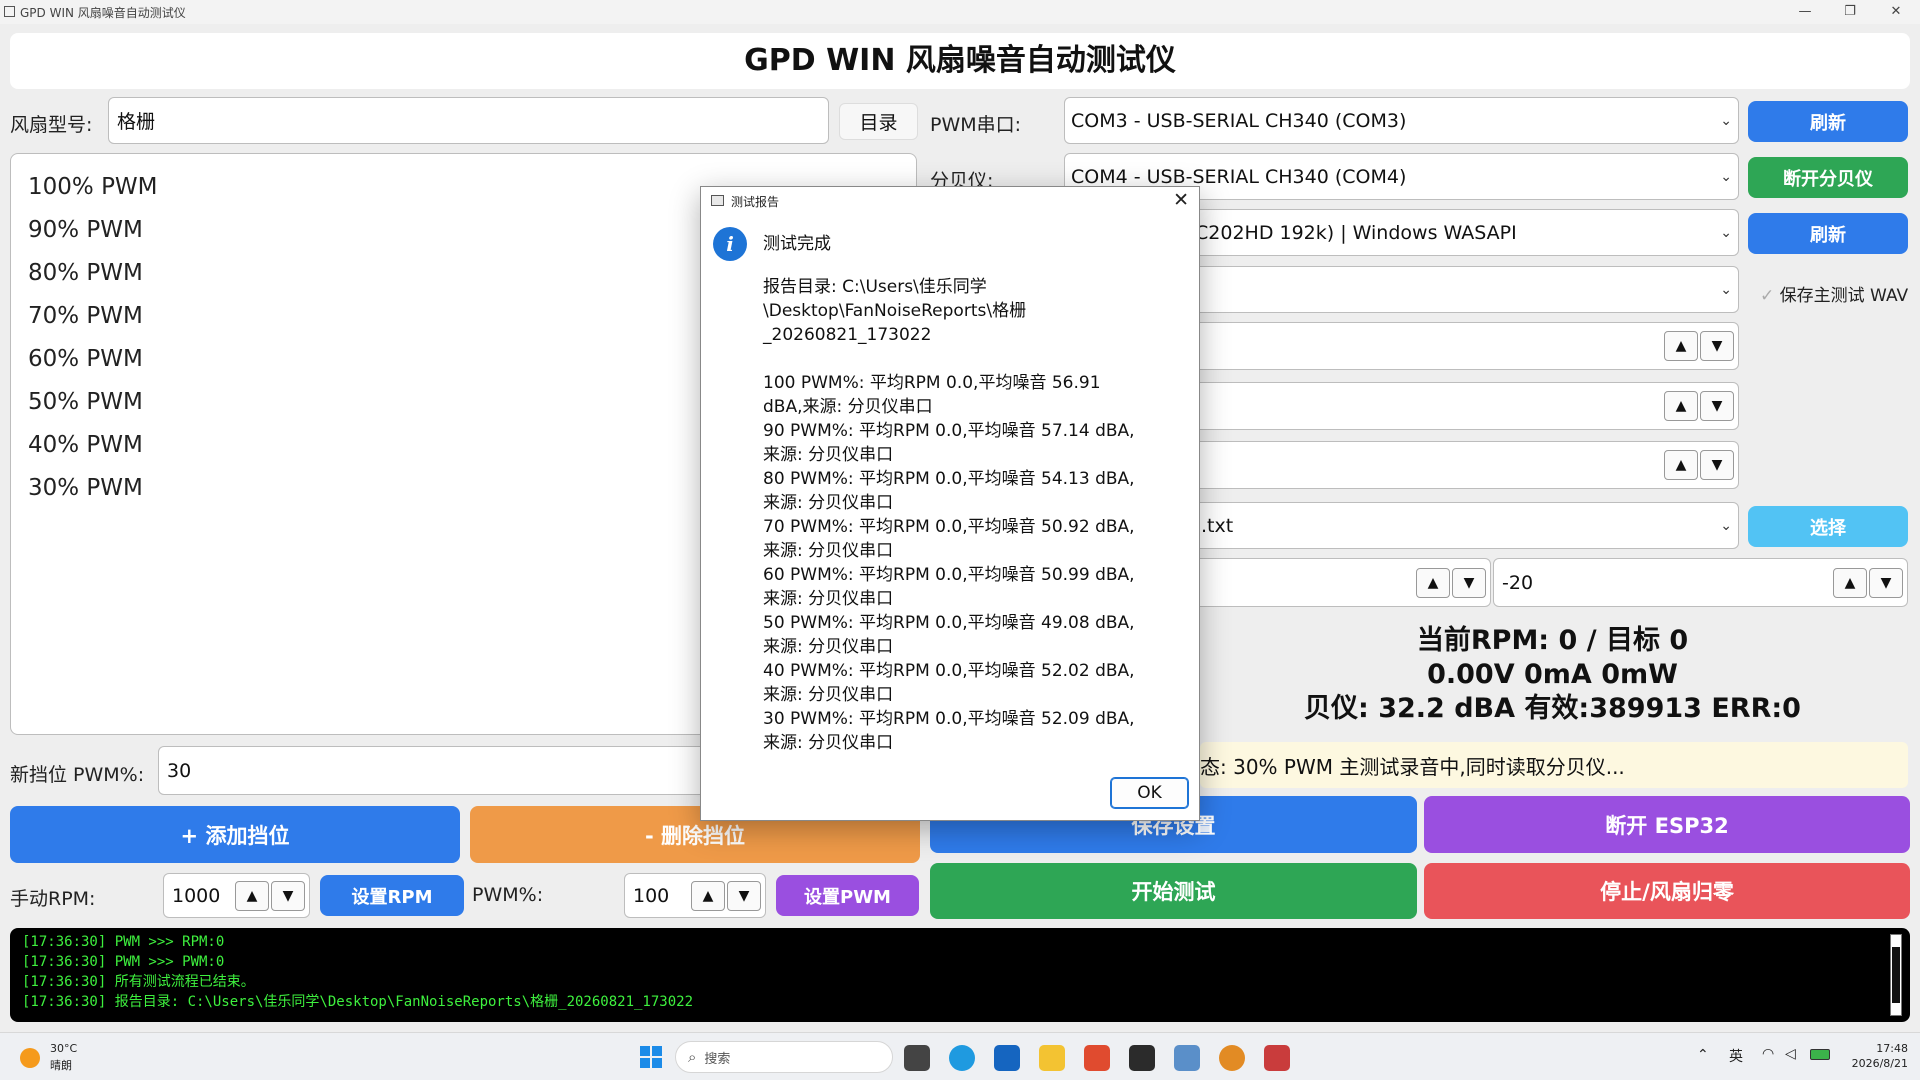  Describe the element at coordinates (1232, 1058) in the screenshot. I see `headset-app-icon` at that location.